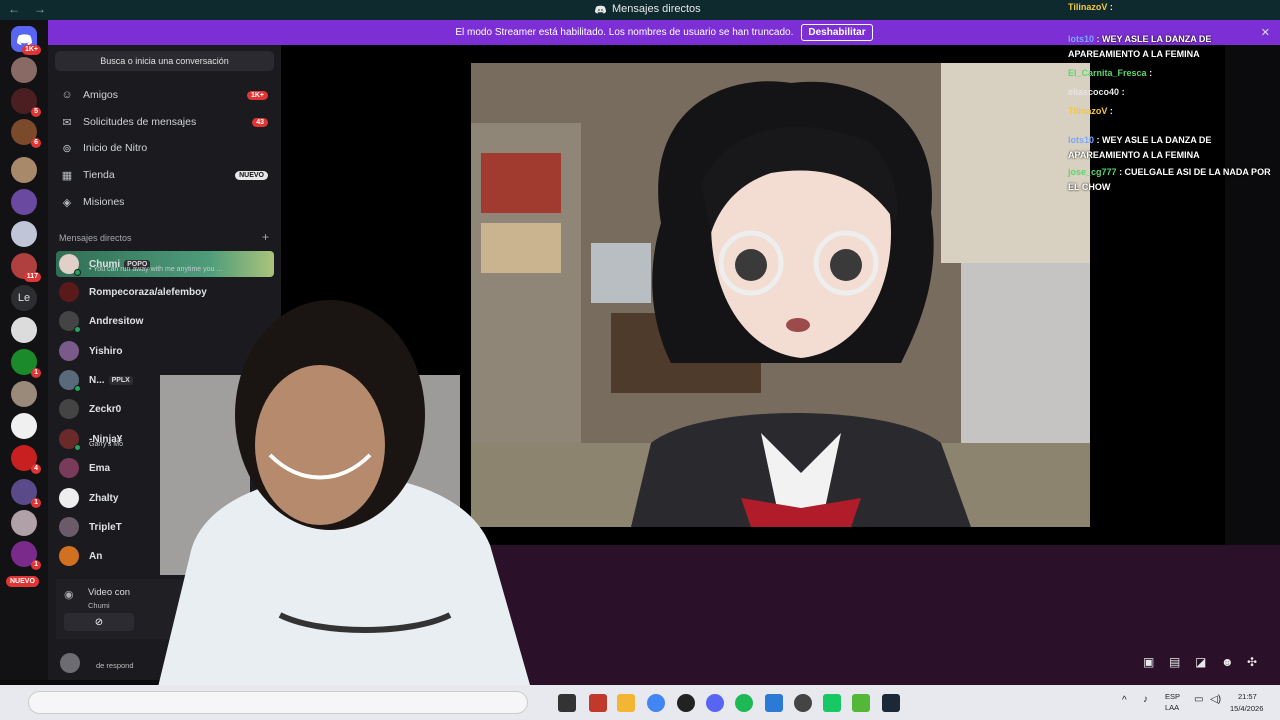 The width and height of the screenshot is (1280, 720). Describe the element at coordinates (22, 581) in the screenshot. I see `new-pill: NUEVO` at that location.